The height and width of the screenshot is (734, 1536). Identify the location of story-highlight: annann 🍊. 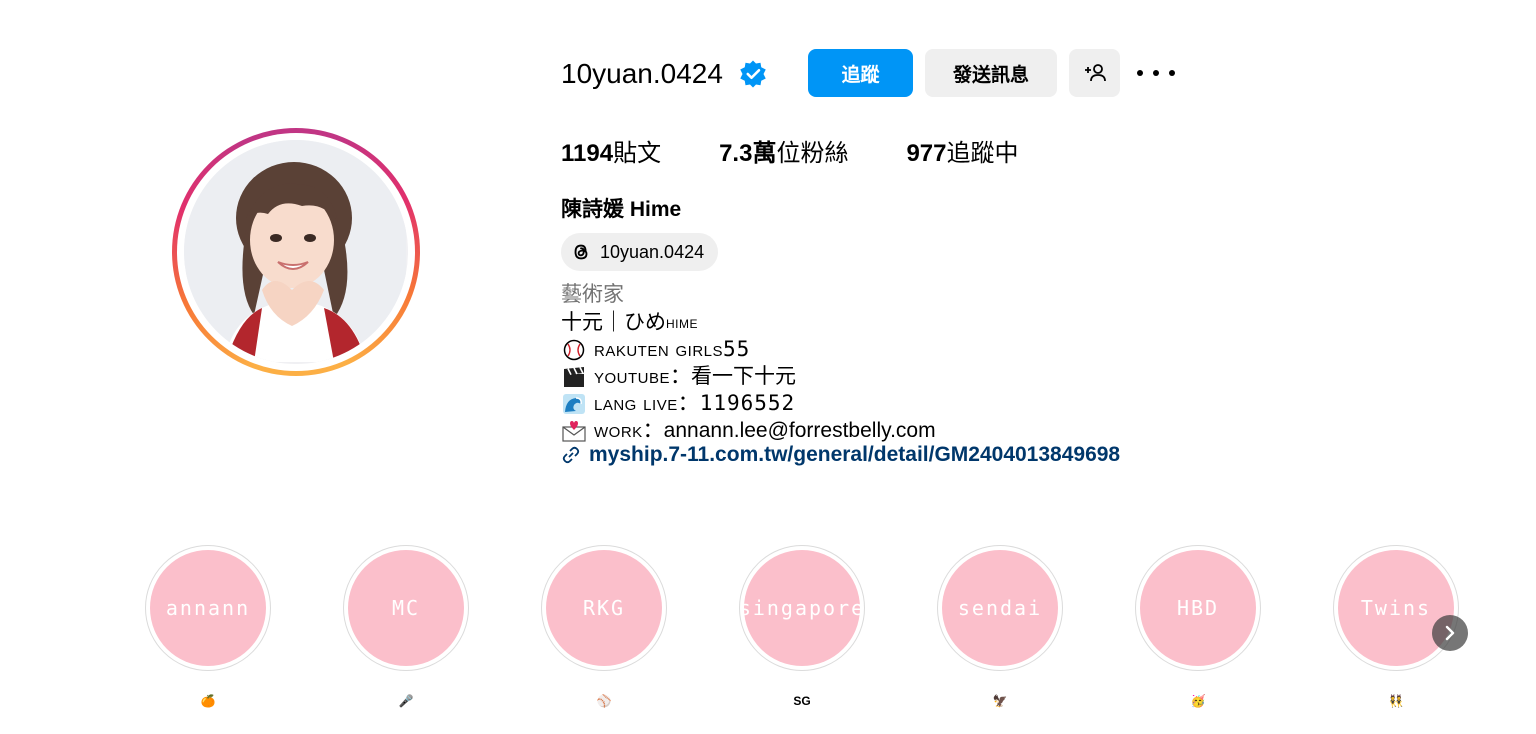
(208, 629).